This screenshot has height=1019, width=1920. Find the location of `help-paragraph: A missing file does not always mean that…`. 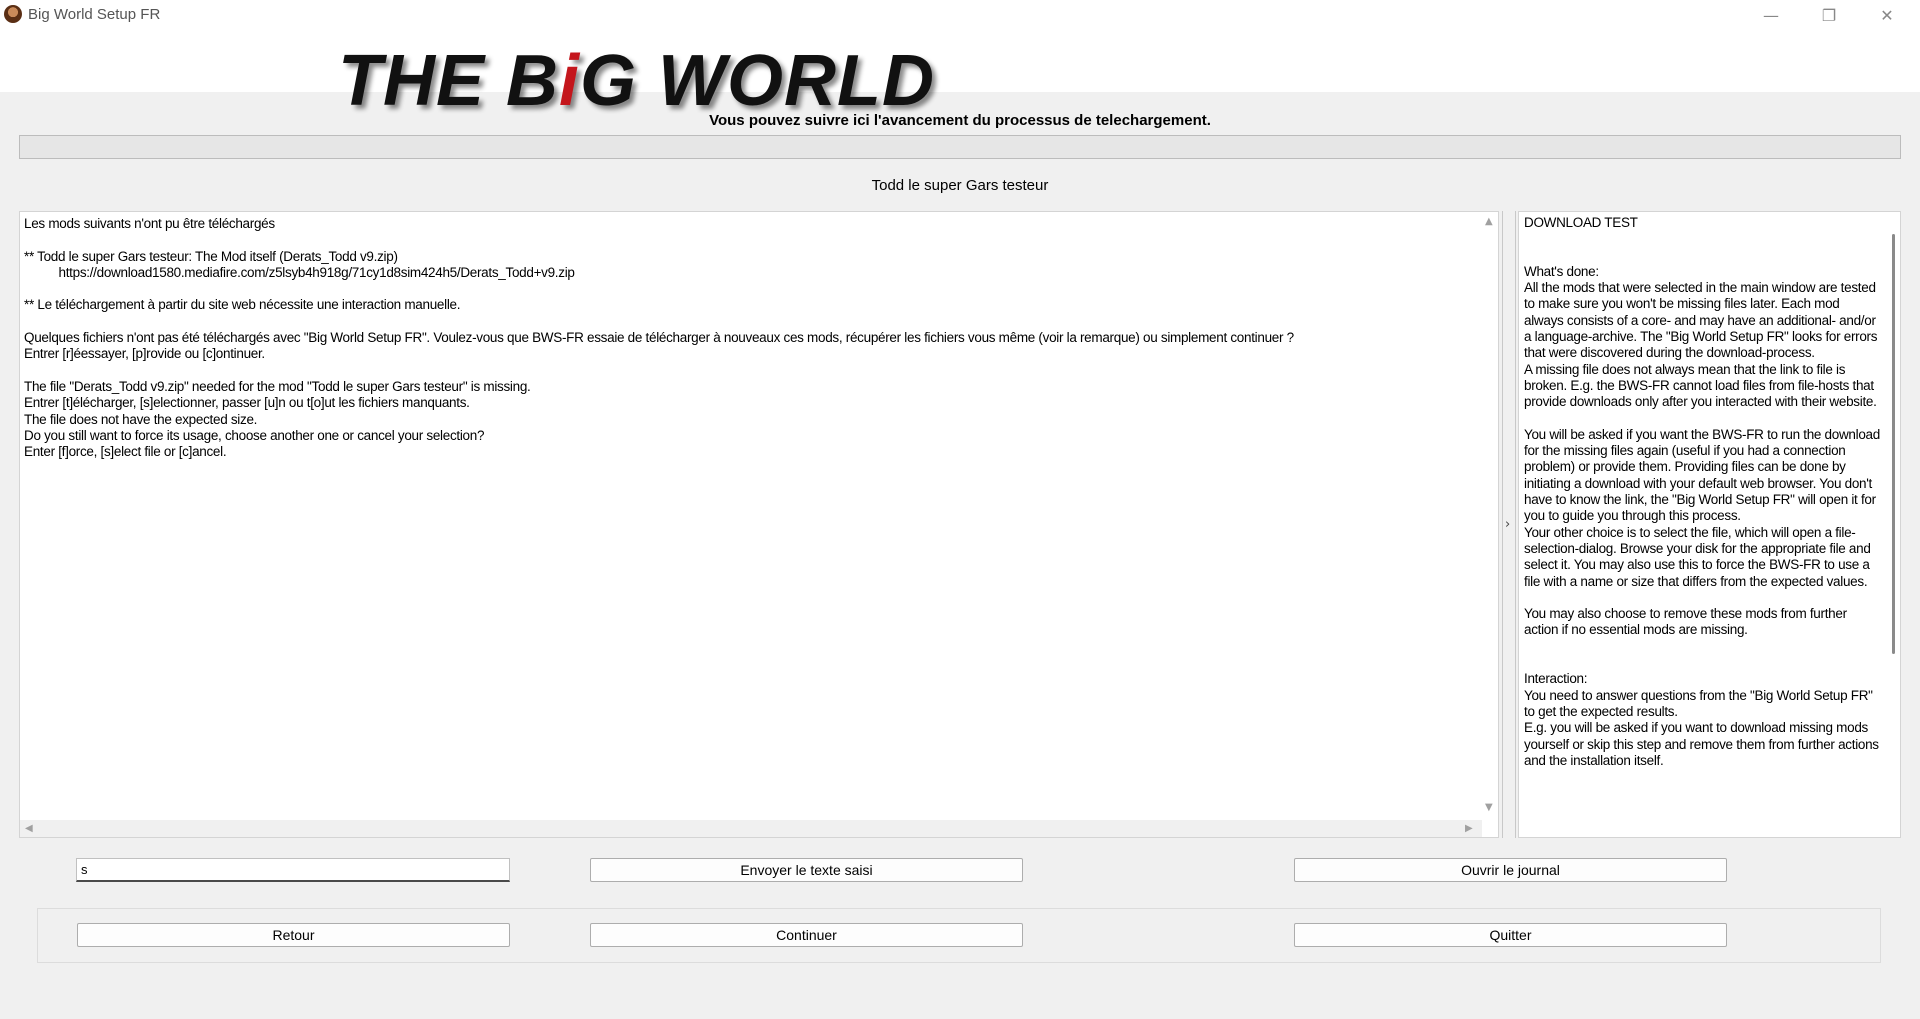

help-paragraph: A missing file does not always mean that… is located at coordinates (1700, 385).